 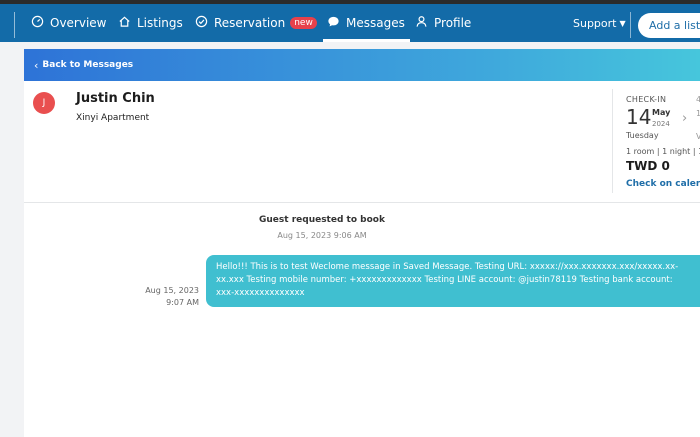 I want to click on nav-item-label: Messages, so click(x=375, y=23).